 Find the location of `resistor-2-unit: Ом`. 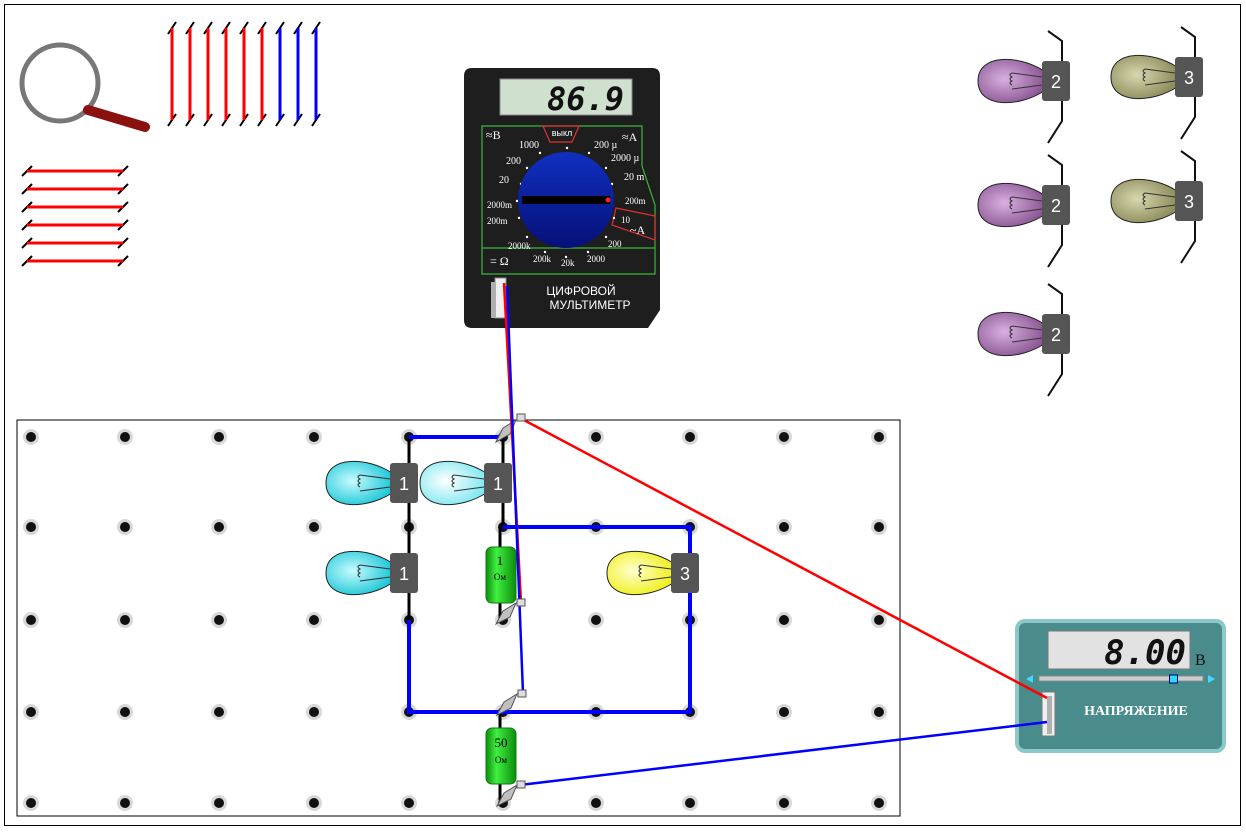

resistor-2-unit: Ом is located at coordinates (501, 760).